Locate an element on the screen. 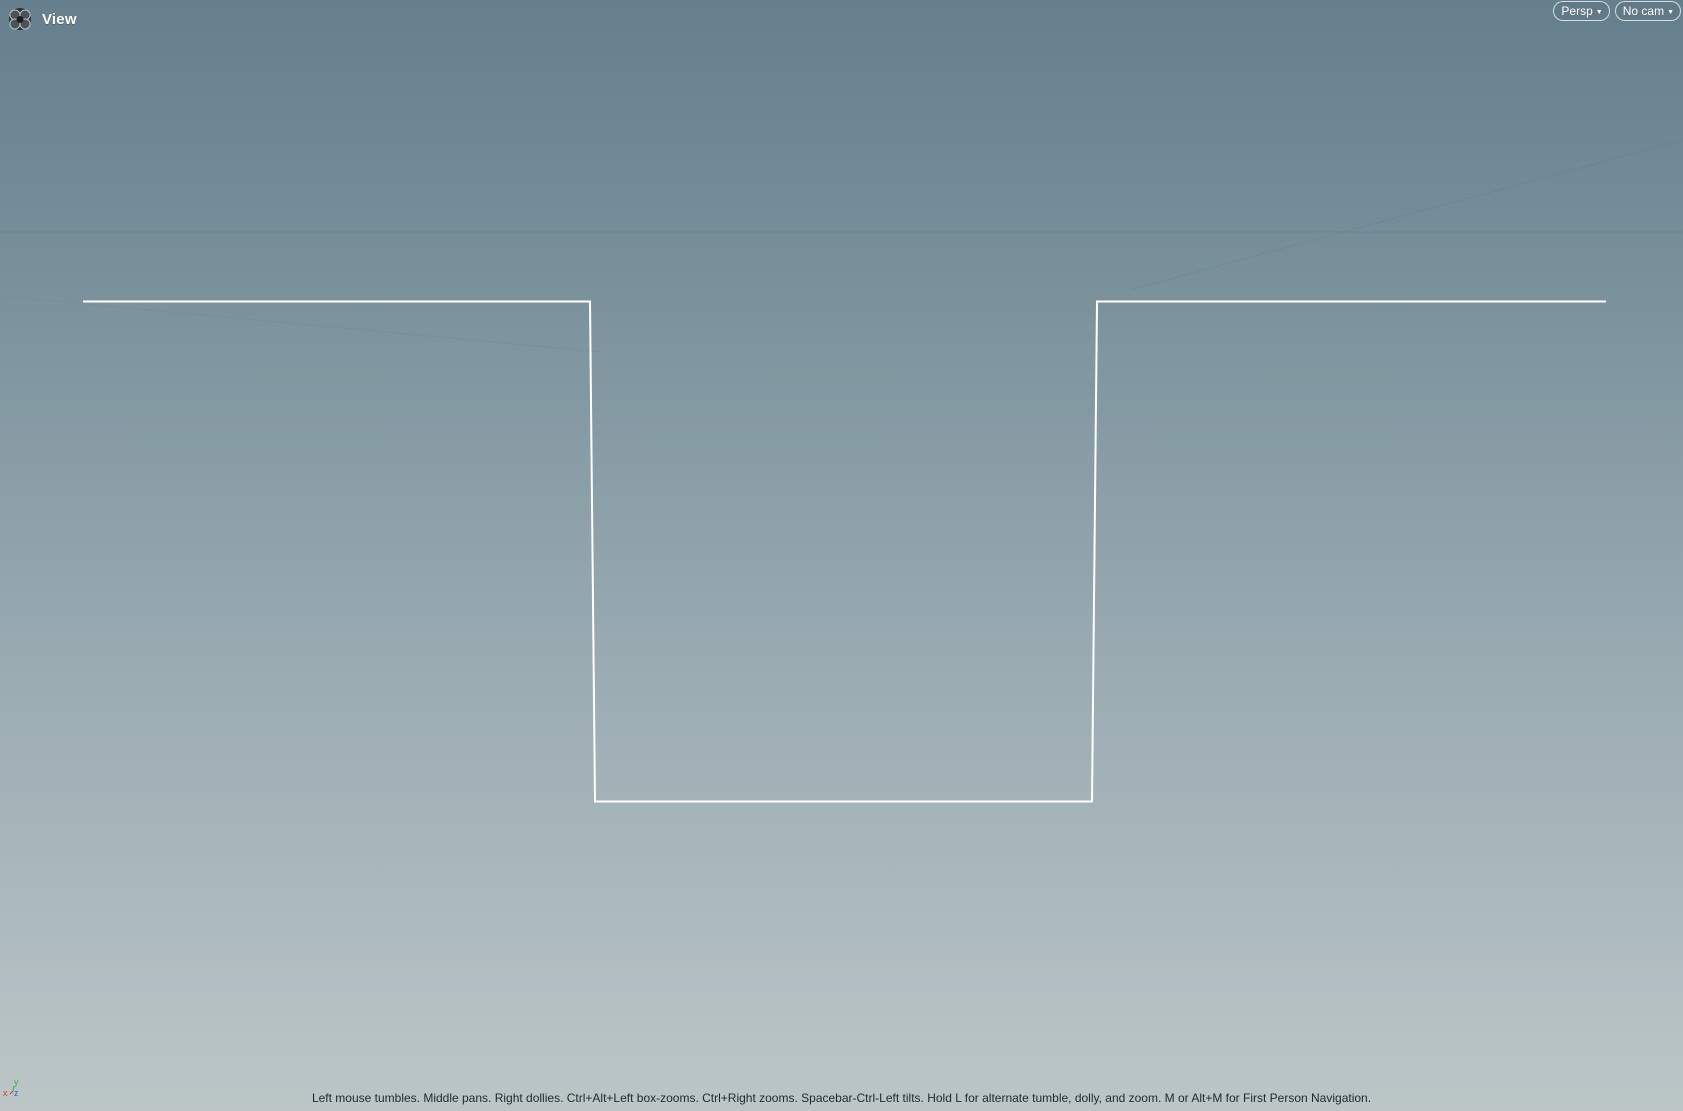  viewport-title: View is located at coordinates (59, 19).